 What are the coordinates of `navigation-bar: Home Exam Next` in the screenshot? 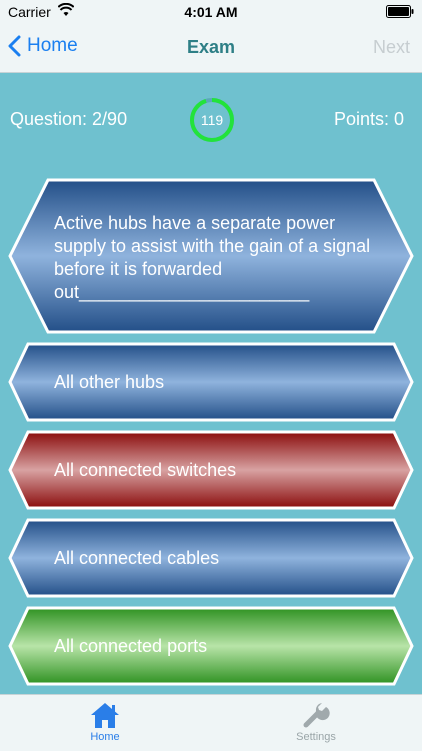 It's located at (211, 48).